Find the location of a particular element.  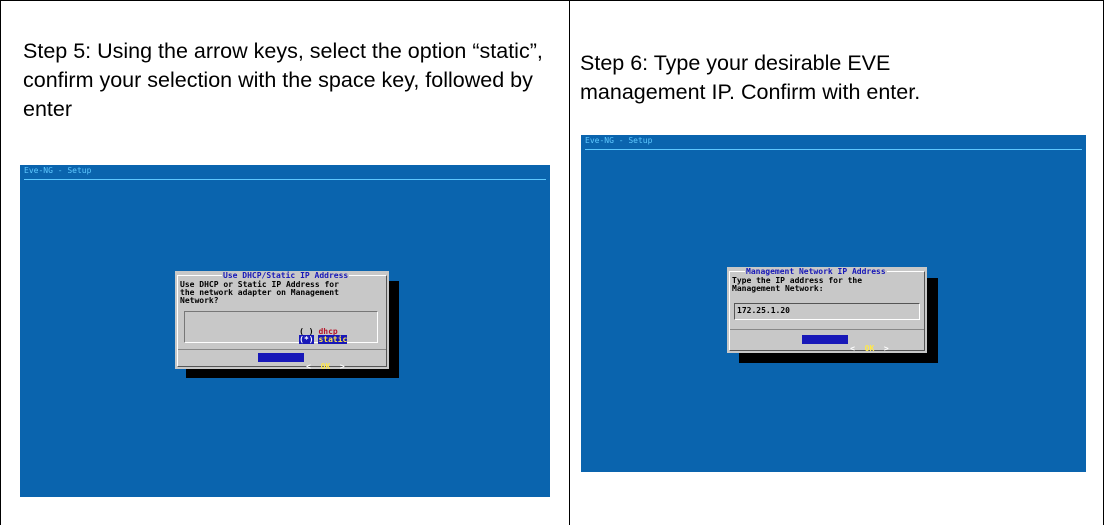

dialog-prompt-line-3: Network? is located at coordinates (199, 300).